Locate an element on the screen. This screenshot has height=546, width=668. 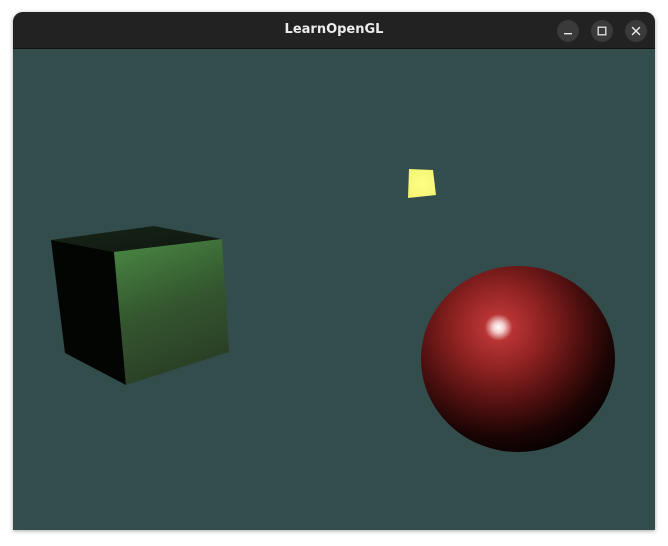
light-source-cube is located at coordinates (422, 183).